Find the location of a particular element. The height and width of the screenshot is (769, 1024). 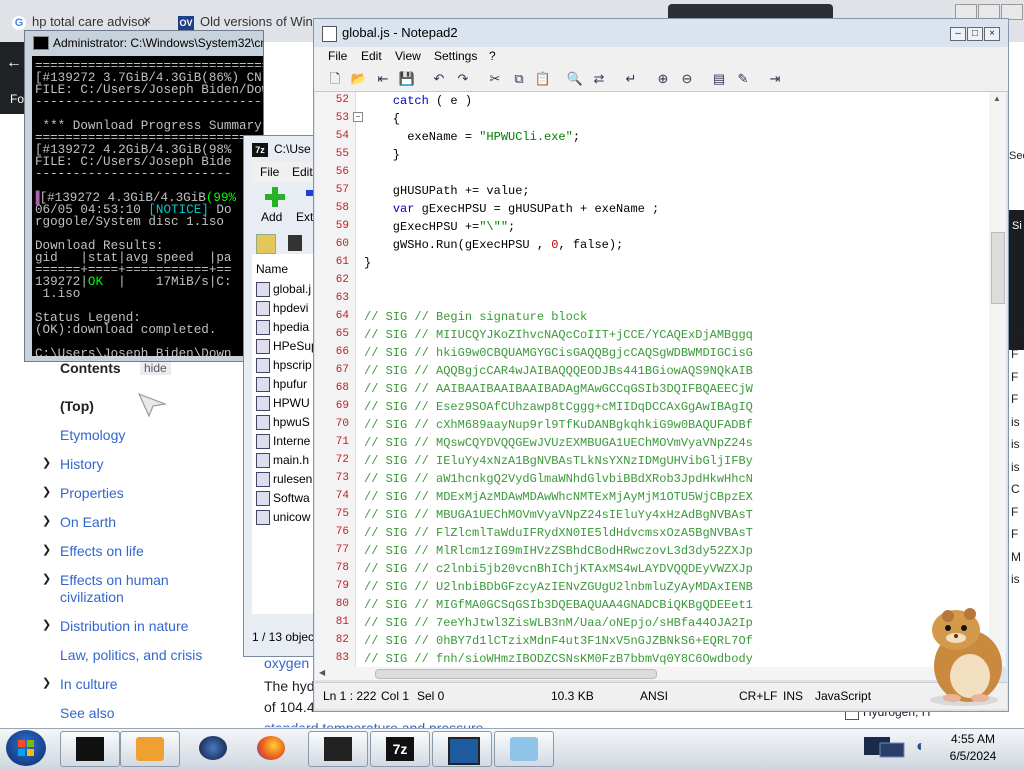

toc-item: ❯ On Earth is located at coordinates (79, 522).